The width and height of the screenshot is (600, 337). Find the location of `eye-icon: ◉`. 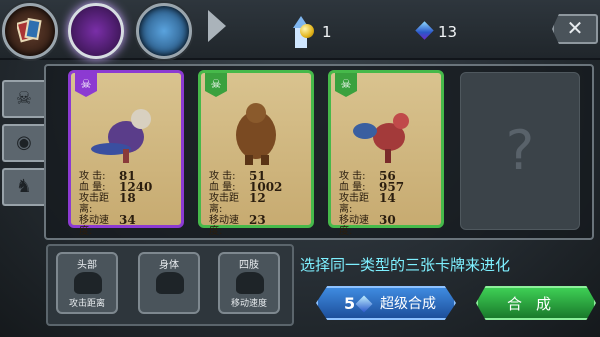

eye-icon: ◉ is located at coordinates (24, 142).